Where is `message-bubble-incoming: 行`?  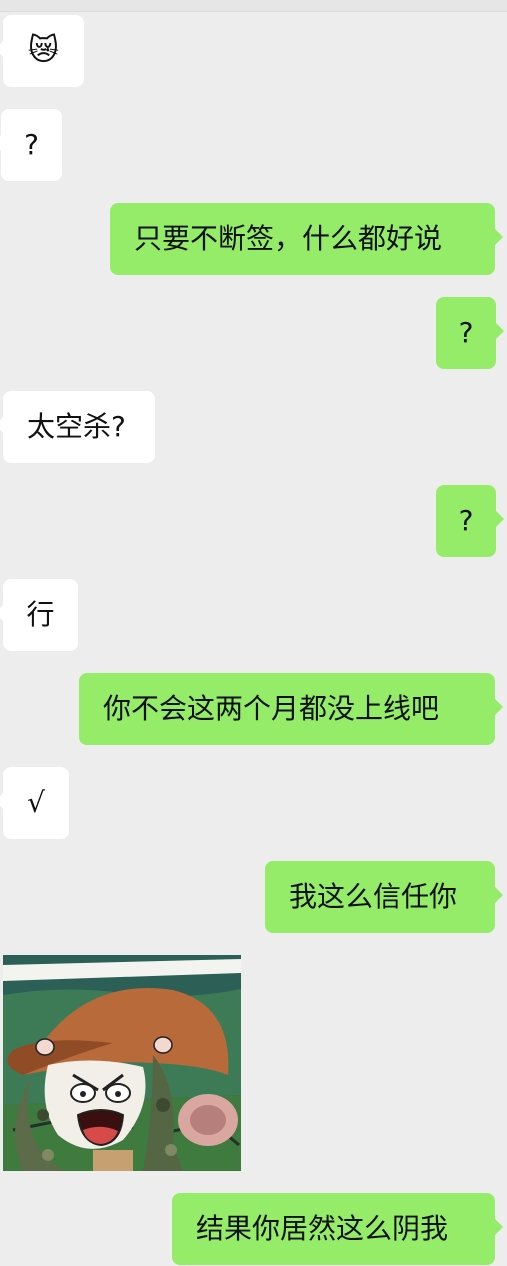
message-bubble-incoming: 行 is located at coordinates (39, 615).